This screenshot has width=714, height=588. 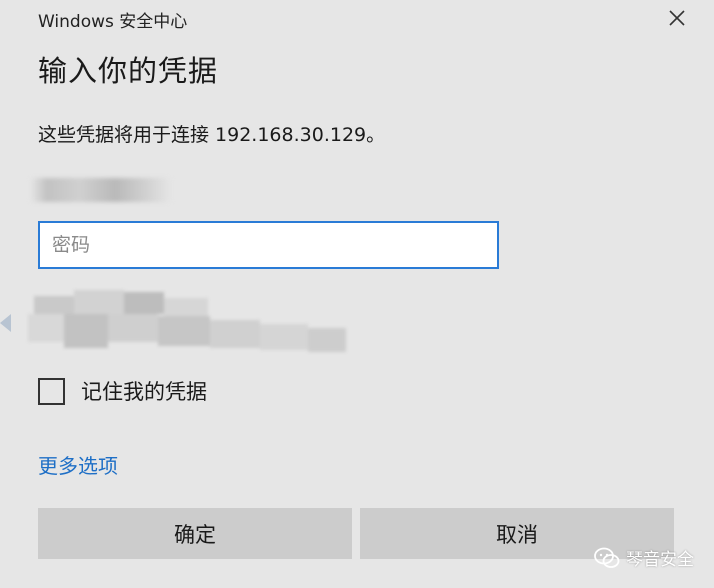 What do you see at coordinates (212, 135) in the screenshot?
I see `dialog-description: 这些凭据将用于连接 192.168.30.129。` at bounding box center [212, 135].